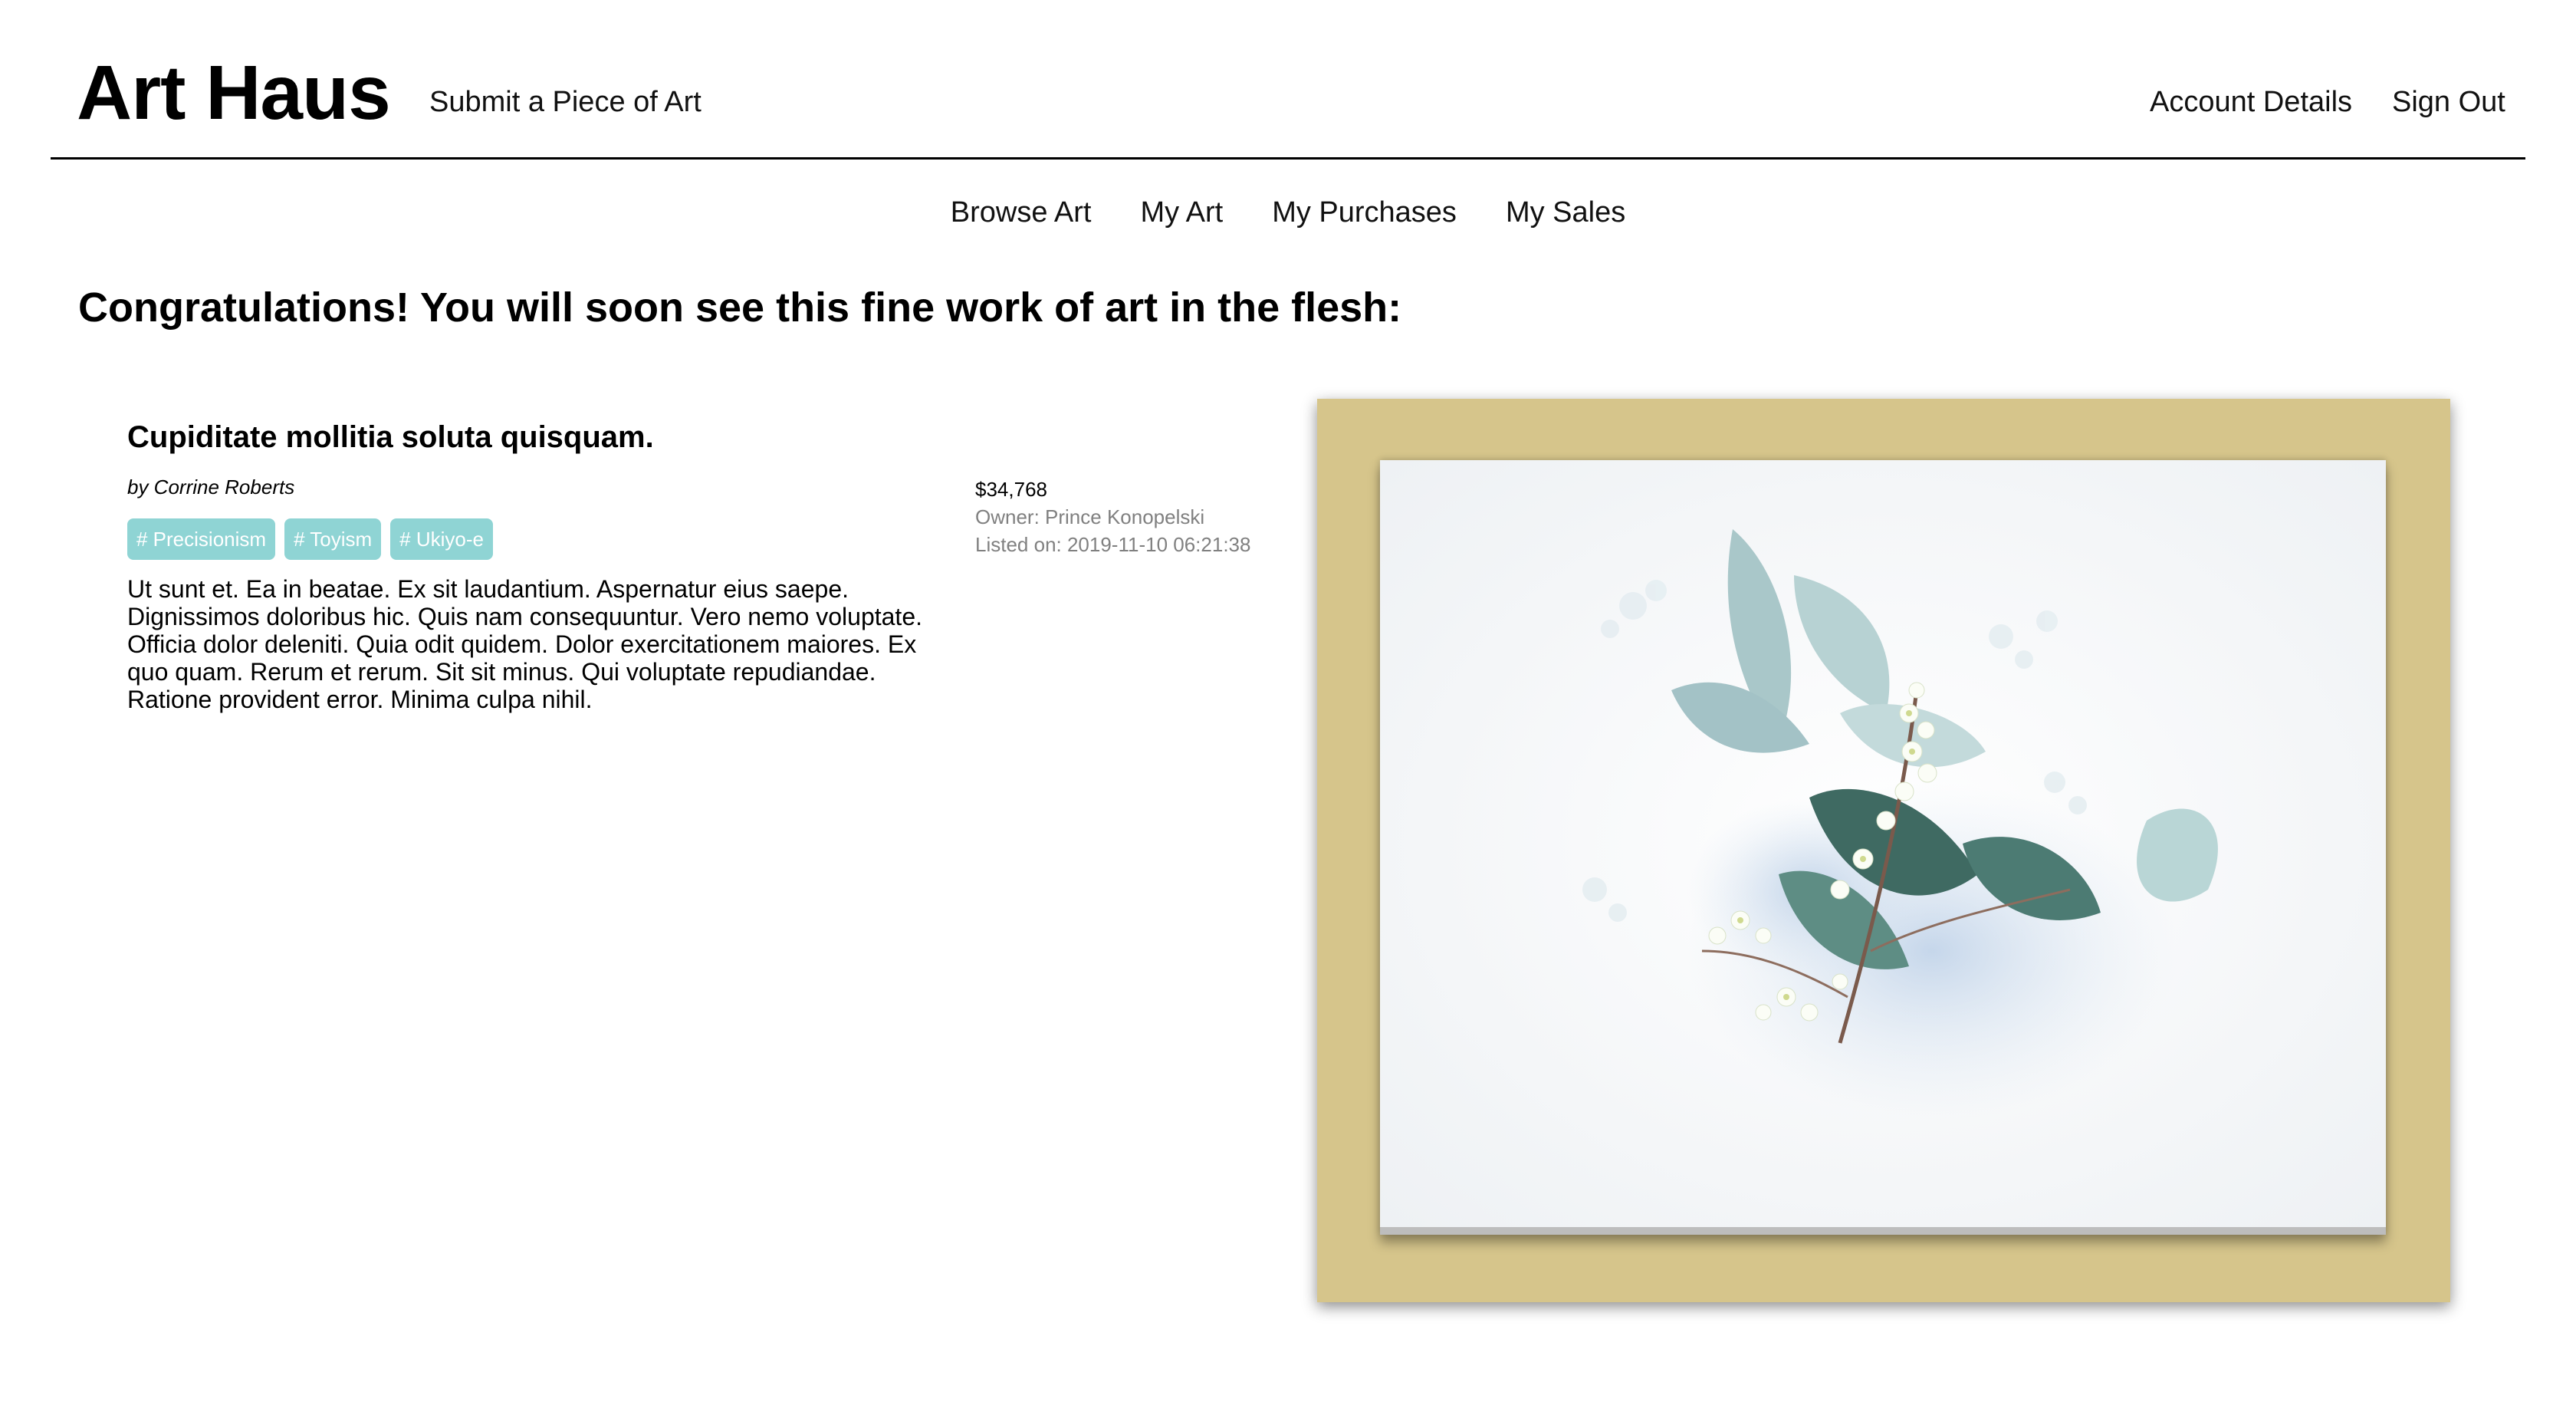 Image resolution: width=2576 pixels, height=1405 pixels. I want to click on main-nav: Browse Art My Art My Purchases My Sales, so click(1288, 213).